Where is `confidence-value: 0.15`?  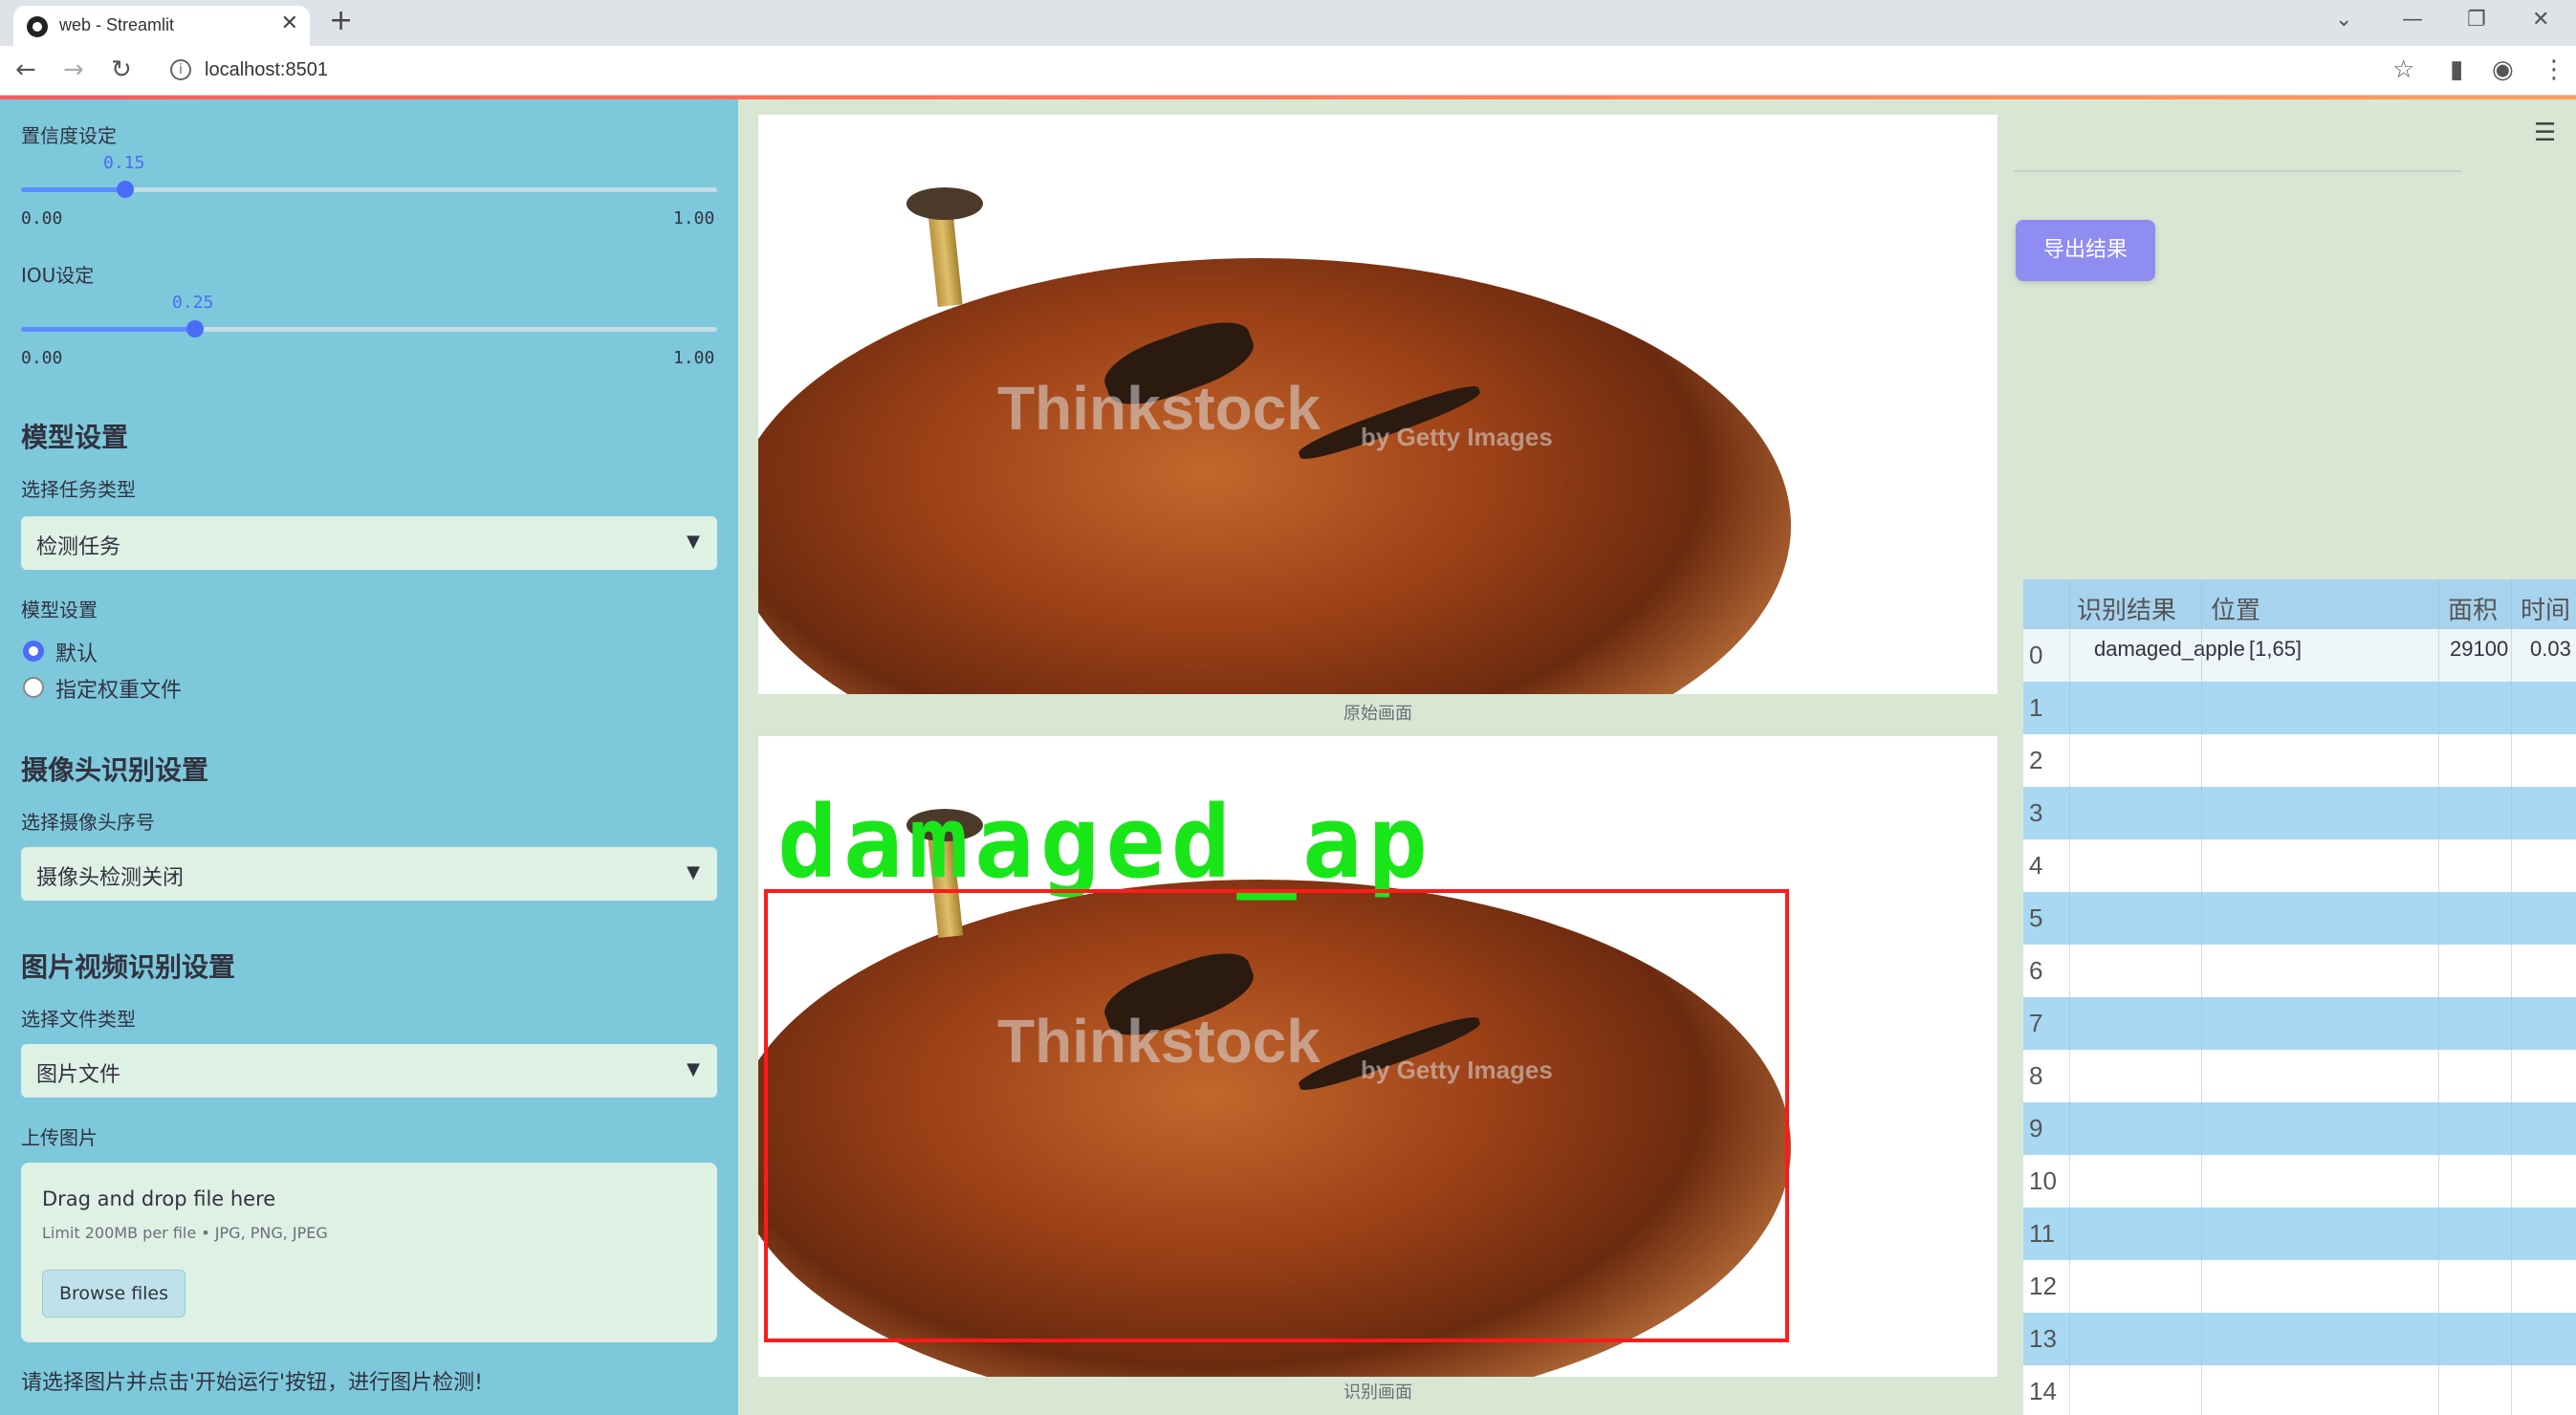 confidence-value: 0.15 is located at coordinates (124, 163).